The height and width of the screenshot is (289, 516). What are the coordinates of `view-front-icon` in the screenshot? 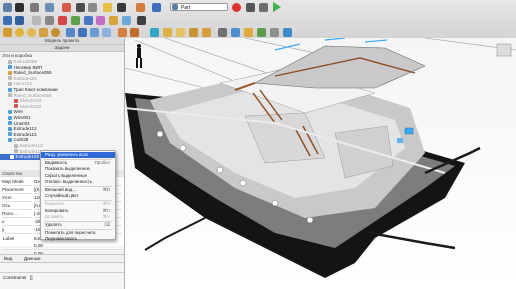 It's located at (62, 20).